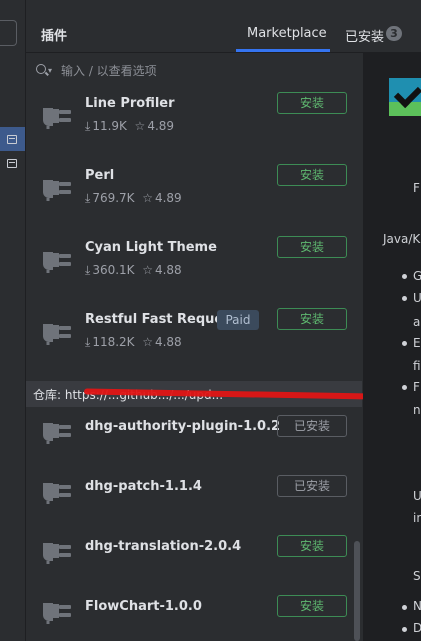 The height and width of the screenshot is (641, 421). What do you see at coordinates (283, 50) in the screenshot?
I see `active-tab-indicator` at bounding box center [283, 50].